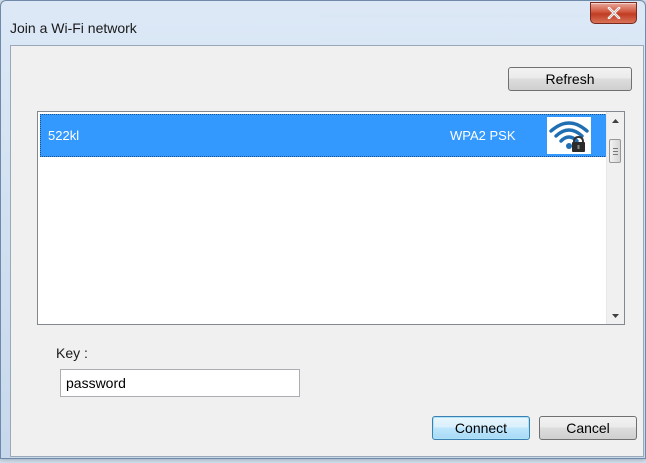 This screenshot has width=646, height=463. Describe the element at coordinates (323, 18) in the screenshot. I see `title-bar: Join a Wi-Fi network` at that location.